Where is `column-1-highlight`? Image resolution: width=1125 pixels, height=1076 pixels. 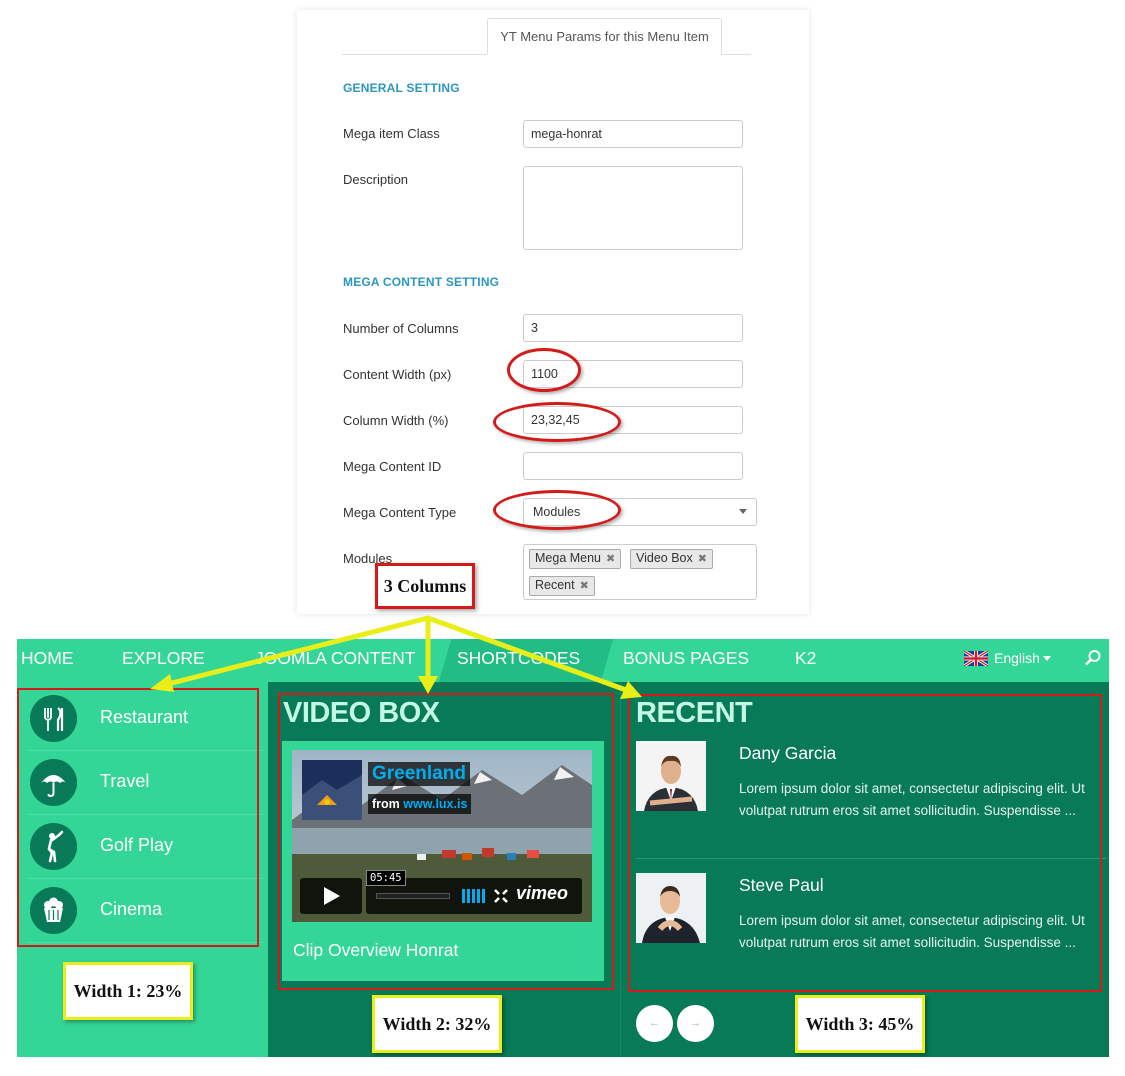 column-1-highlight is located at coordinates (138, 817).